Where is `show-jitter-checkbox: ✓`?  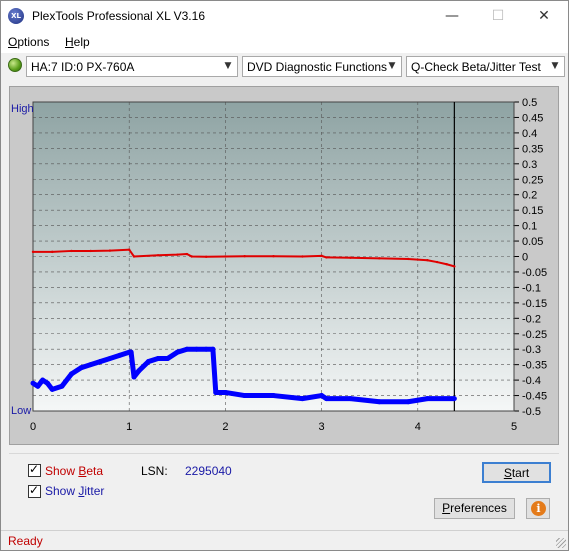 show-jitter-checkbox: ✓ is located at coordinates (34, 490).